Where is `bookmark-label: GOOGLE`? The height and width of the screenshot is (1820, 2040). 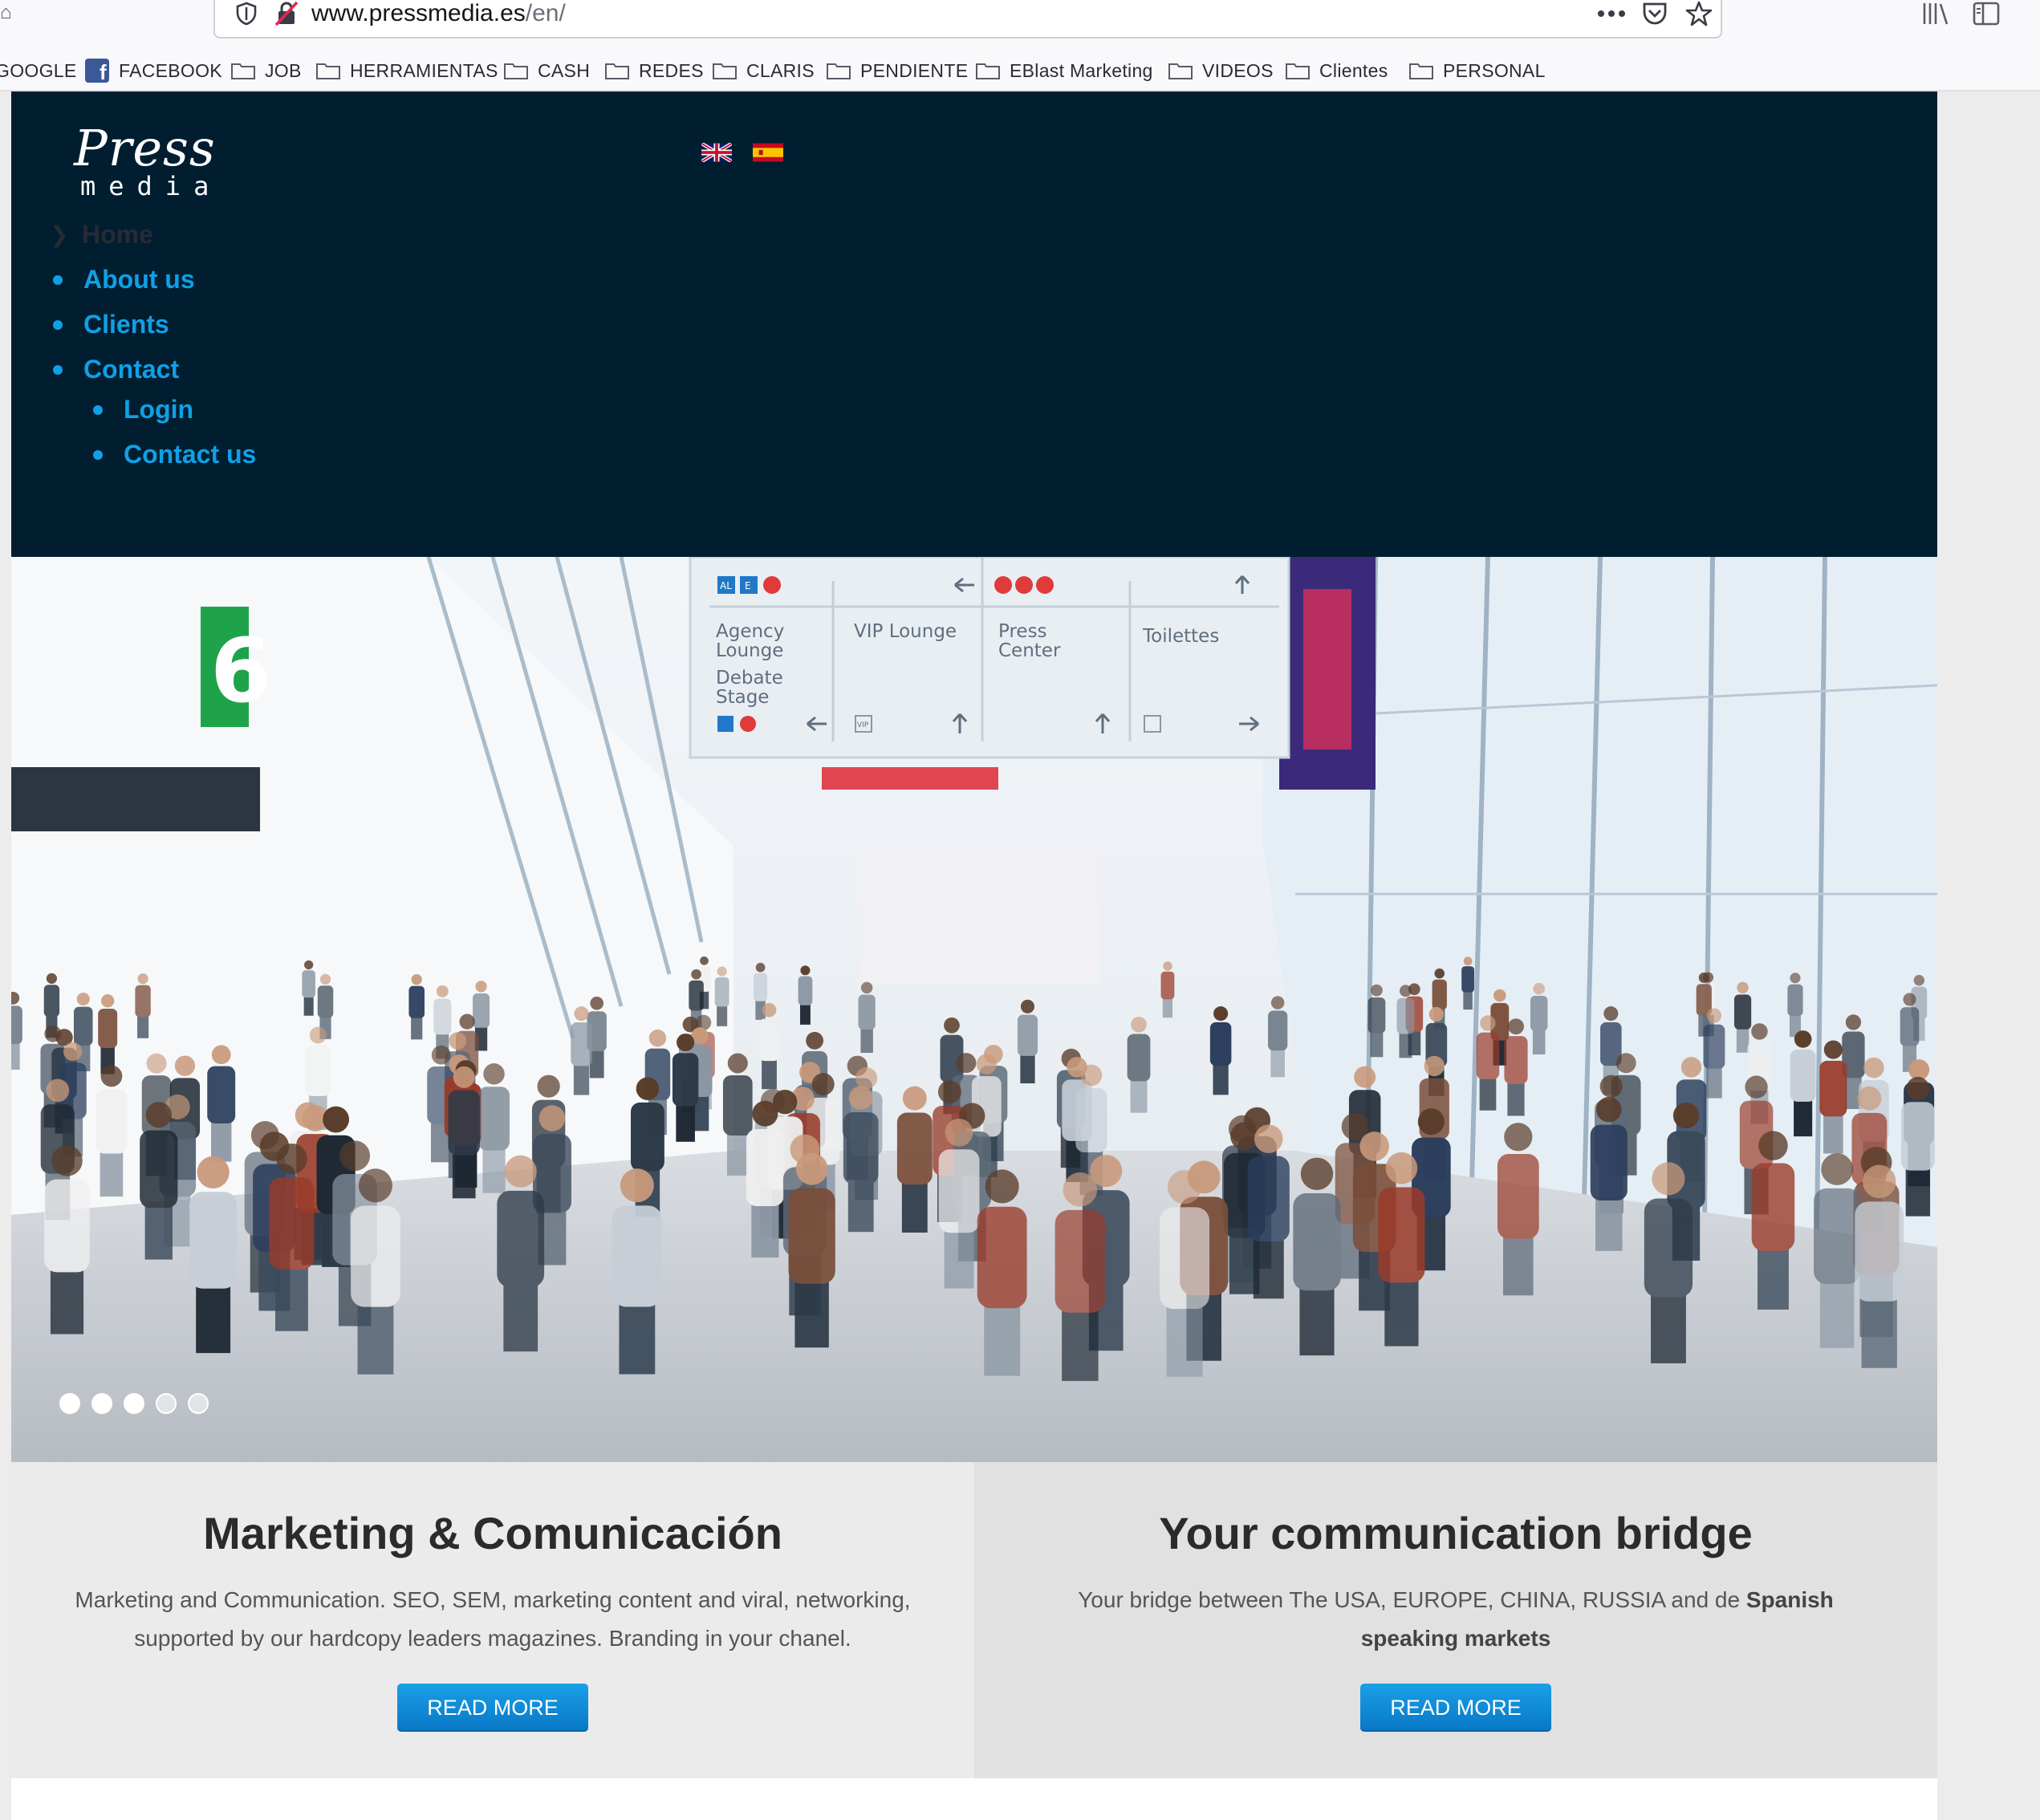 bookmark-label: GOOGLE is located at coordinates (38, 70).